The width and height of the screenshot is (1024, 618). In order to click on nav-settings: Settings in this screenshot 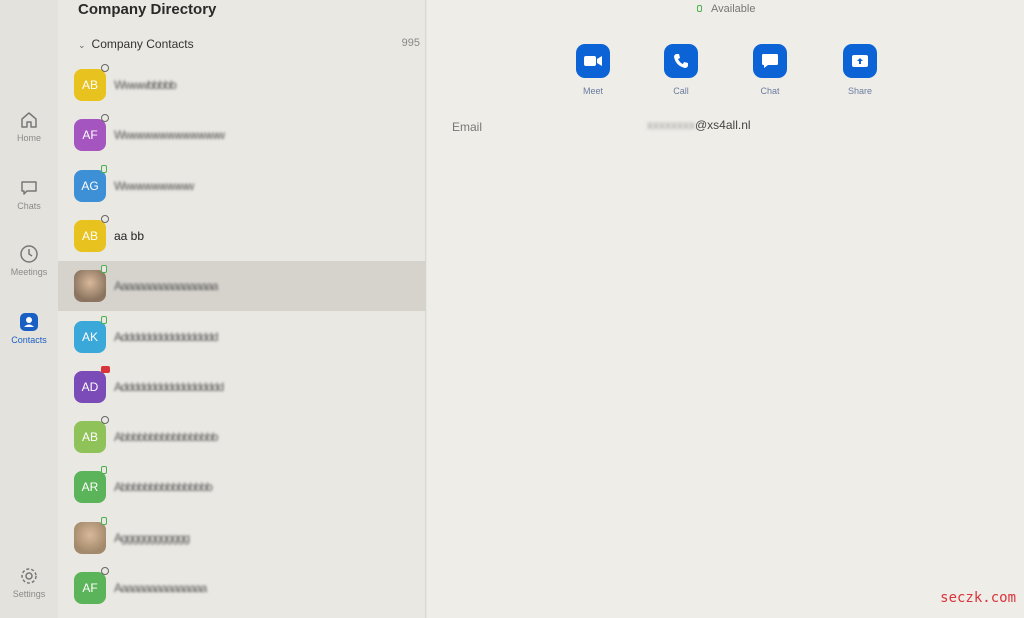, I will do `click(29, 582)`.